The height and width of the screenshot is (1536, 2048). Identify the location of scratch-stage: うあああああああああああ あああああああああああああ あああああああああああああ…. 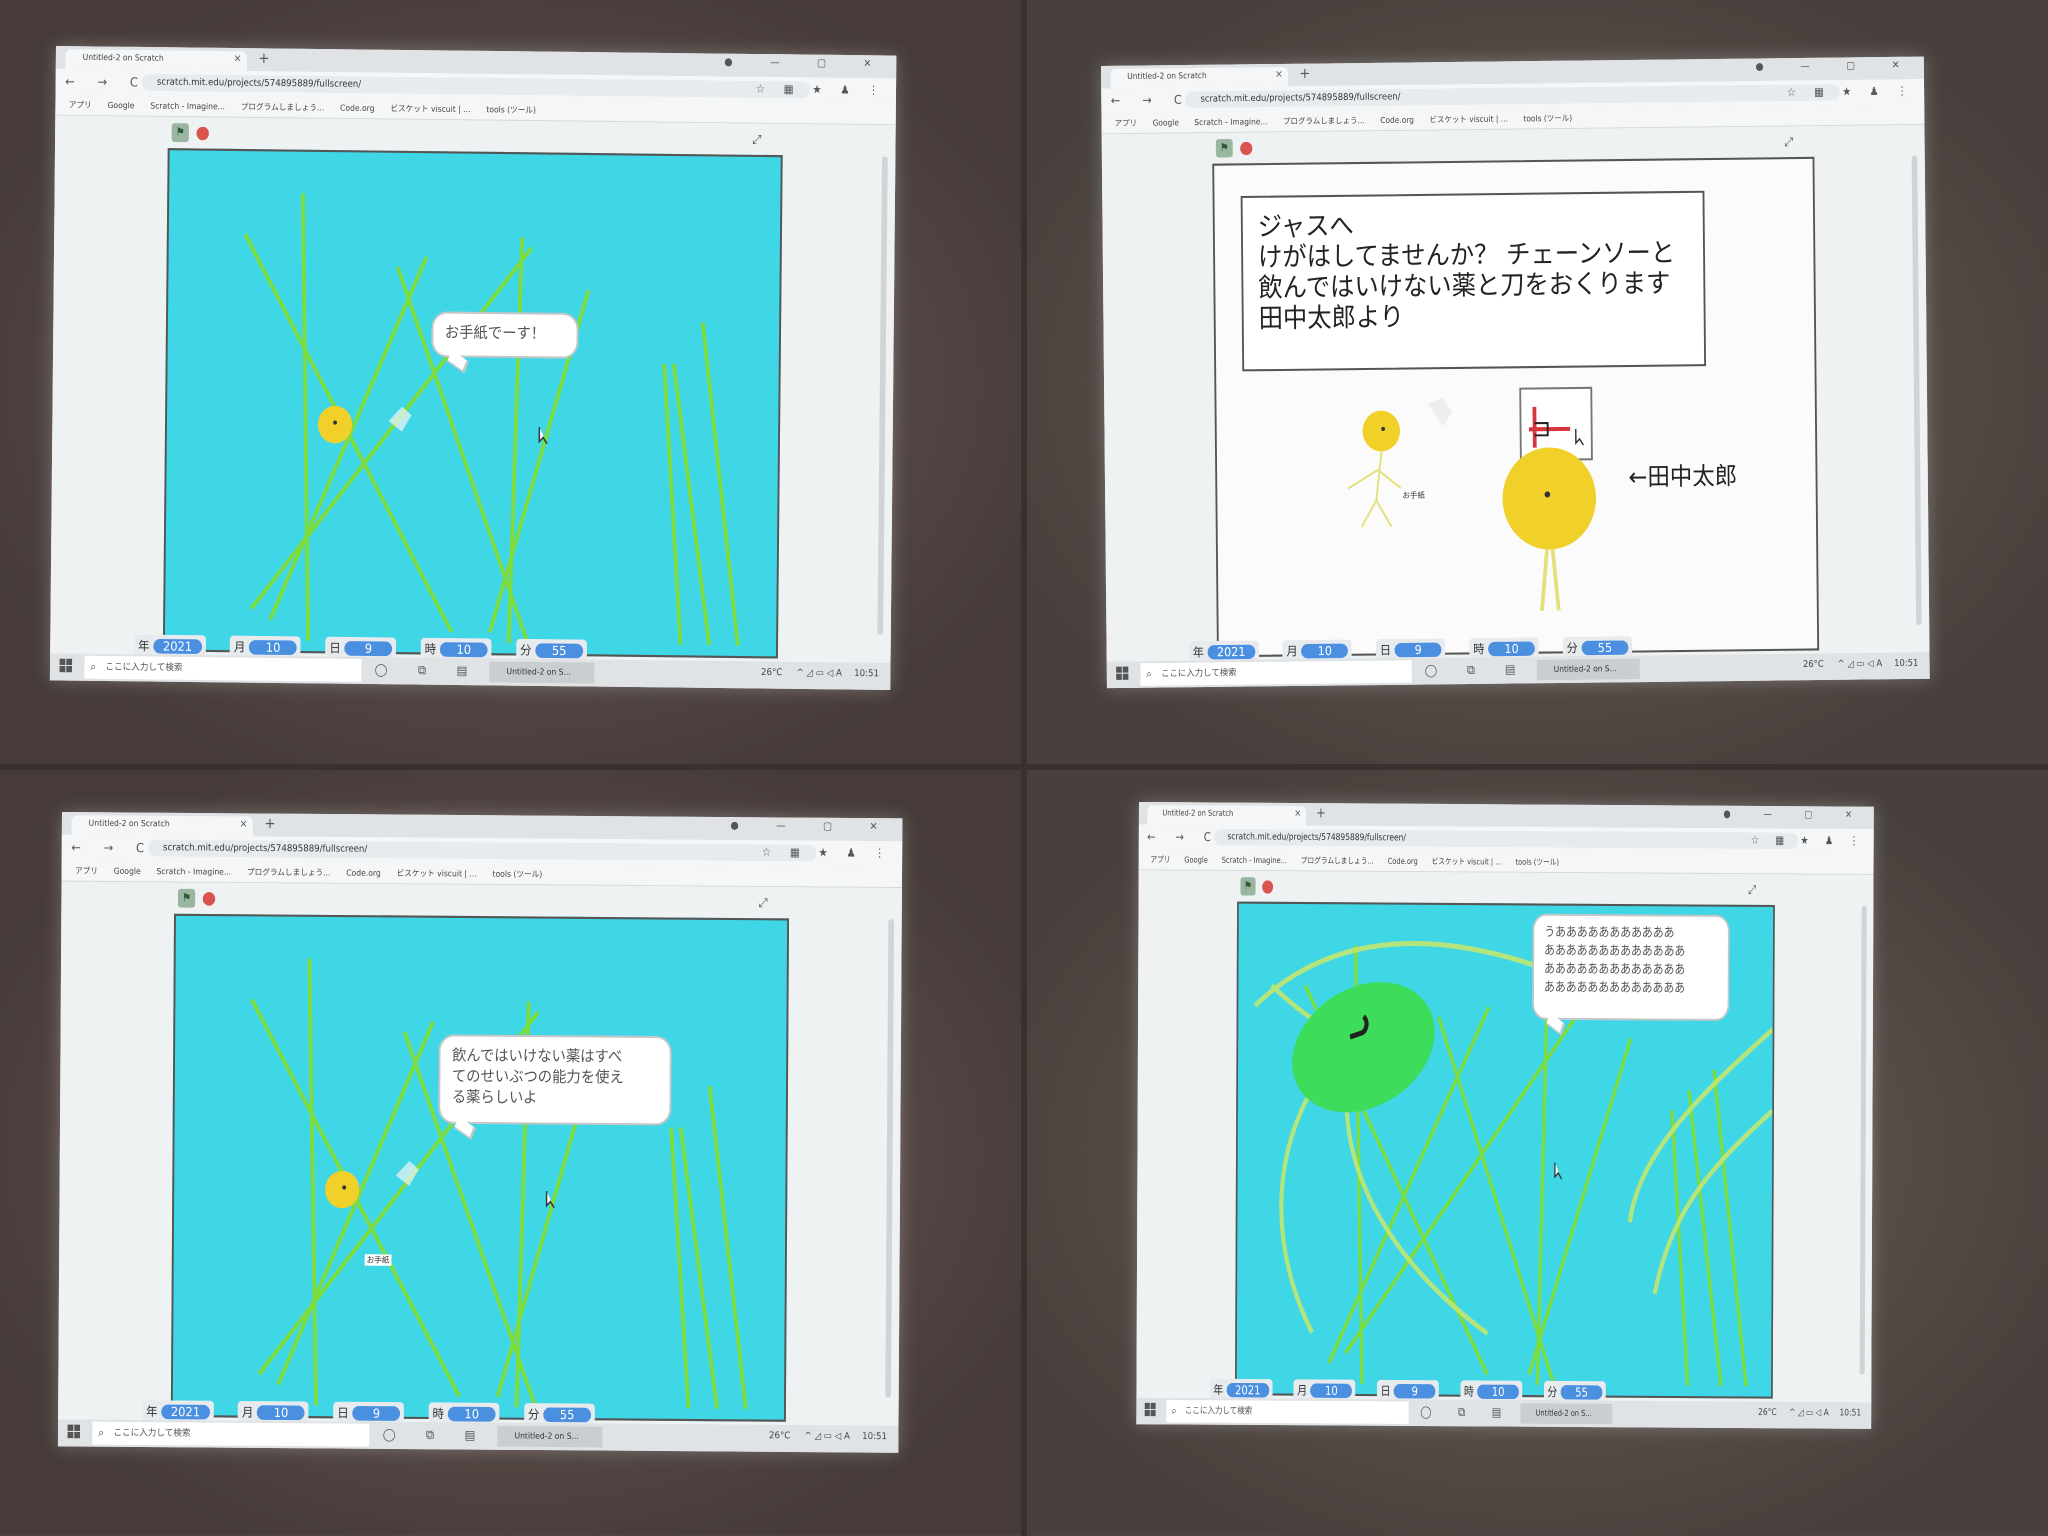
(1504, 1150).